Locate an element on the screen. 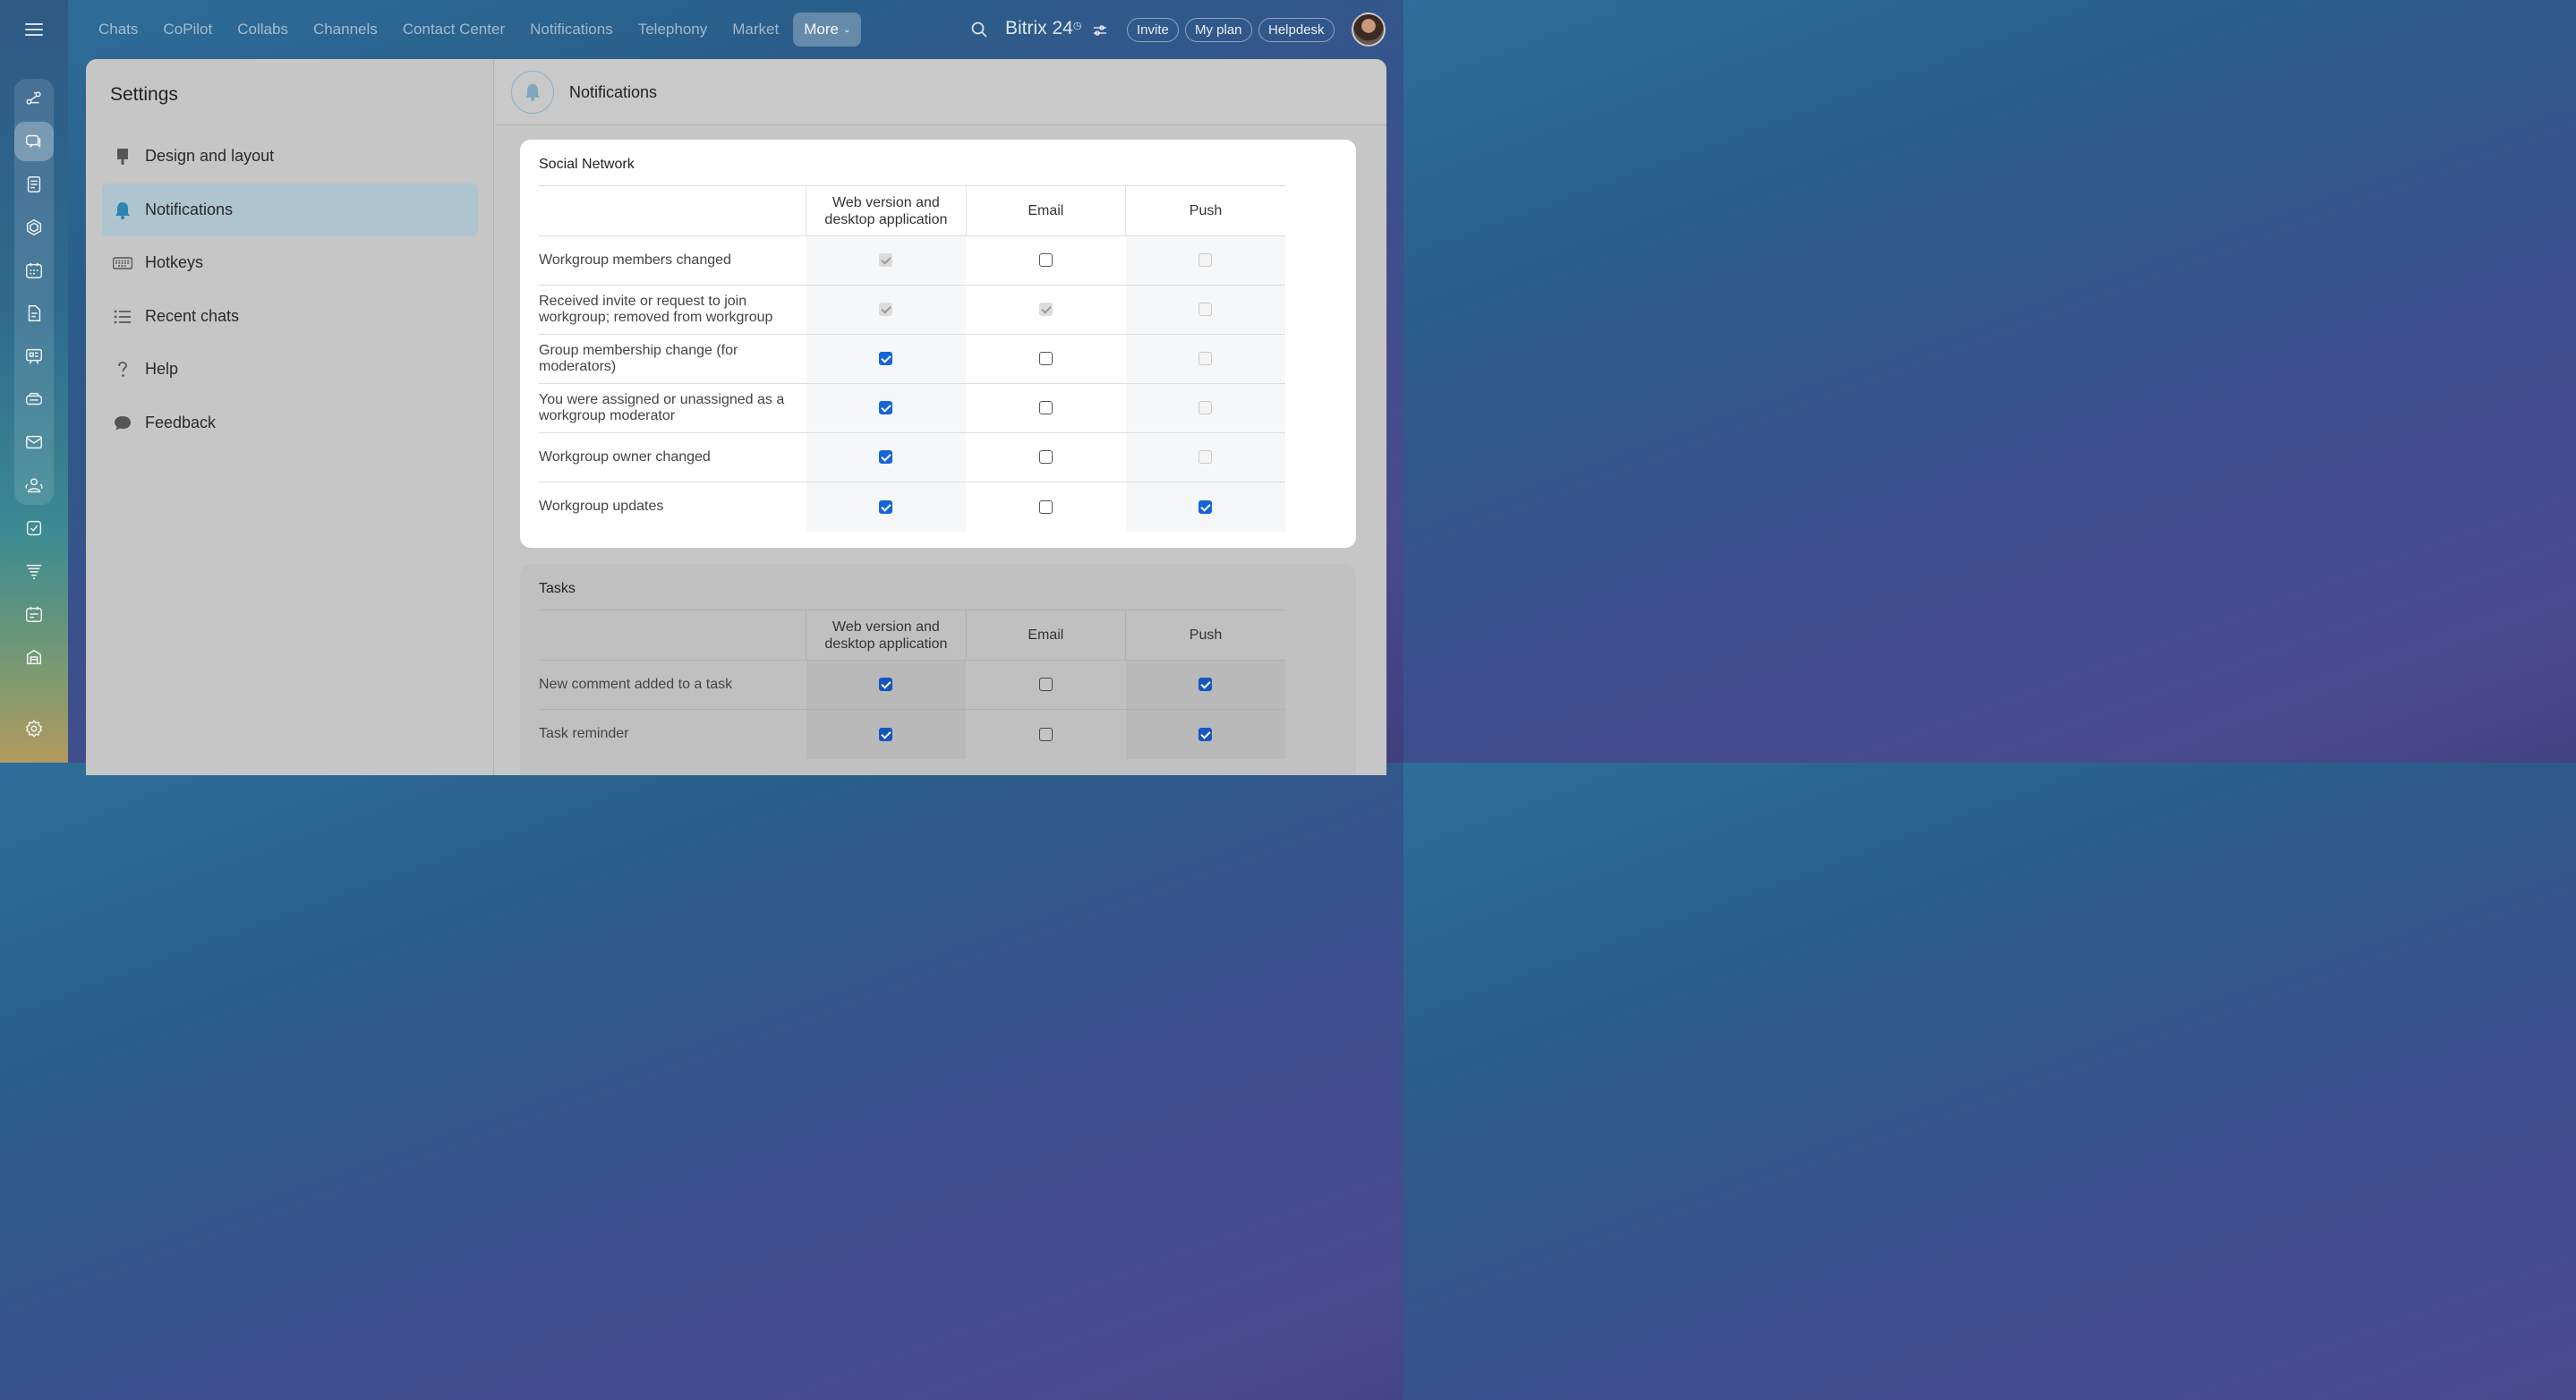  question-icon is located at coordinates (122, 370).